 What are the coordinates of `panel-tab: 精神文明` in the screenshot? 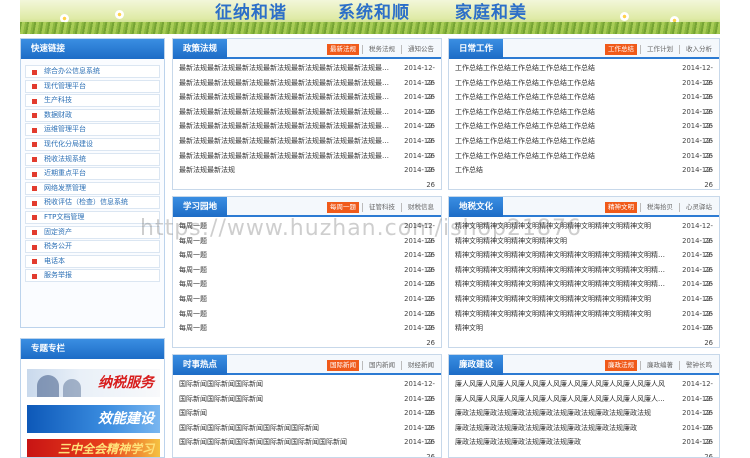 It's located at (621, 207).